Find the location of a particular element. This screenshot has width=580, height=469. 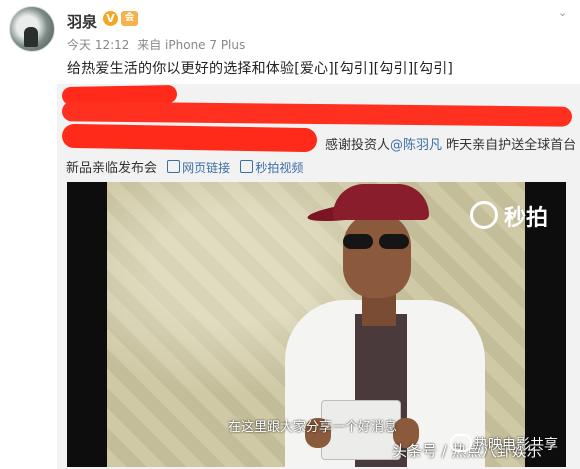

video-subtitle: 在这里跟大家分享一个好消息 is located at coordinates (313, 427).